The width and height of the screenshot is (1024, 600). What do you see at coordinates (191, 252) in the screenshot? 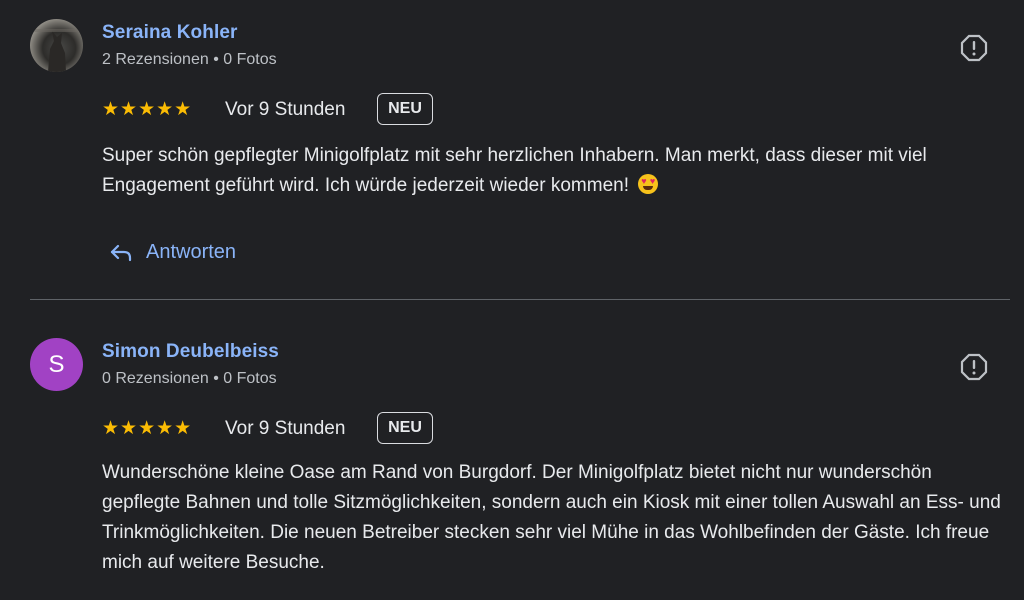
I see `reply-label: Antworten` at bounding box center [191, 252].